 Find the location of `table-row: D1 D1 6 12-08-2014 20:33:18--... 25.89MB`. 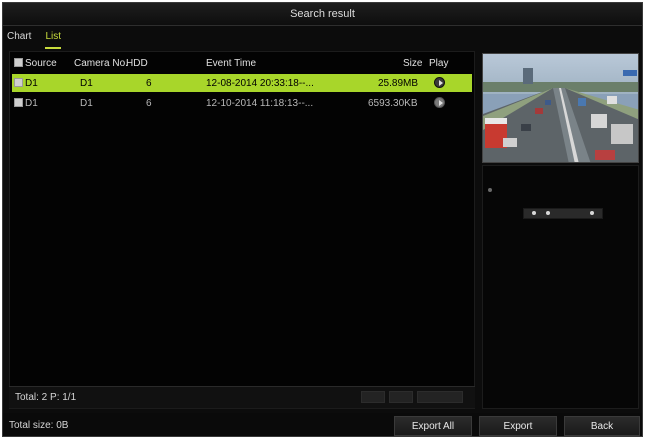

table-row: D1 D1 6 12-08-2014 20:33:18--... 25.89MB is located at coordinates (242, 83).